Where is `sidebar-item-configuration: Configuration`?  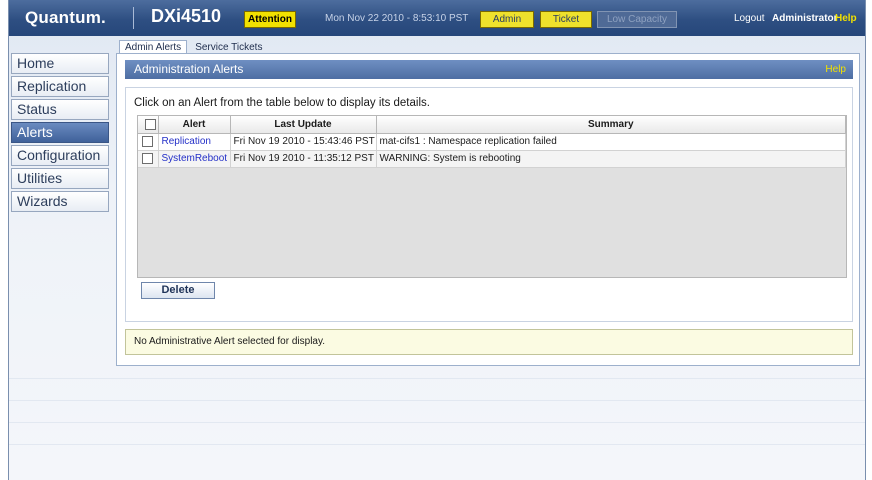
sidebar-item-configuration: Configuration is located at coordinates (60, 155).